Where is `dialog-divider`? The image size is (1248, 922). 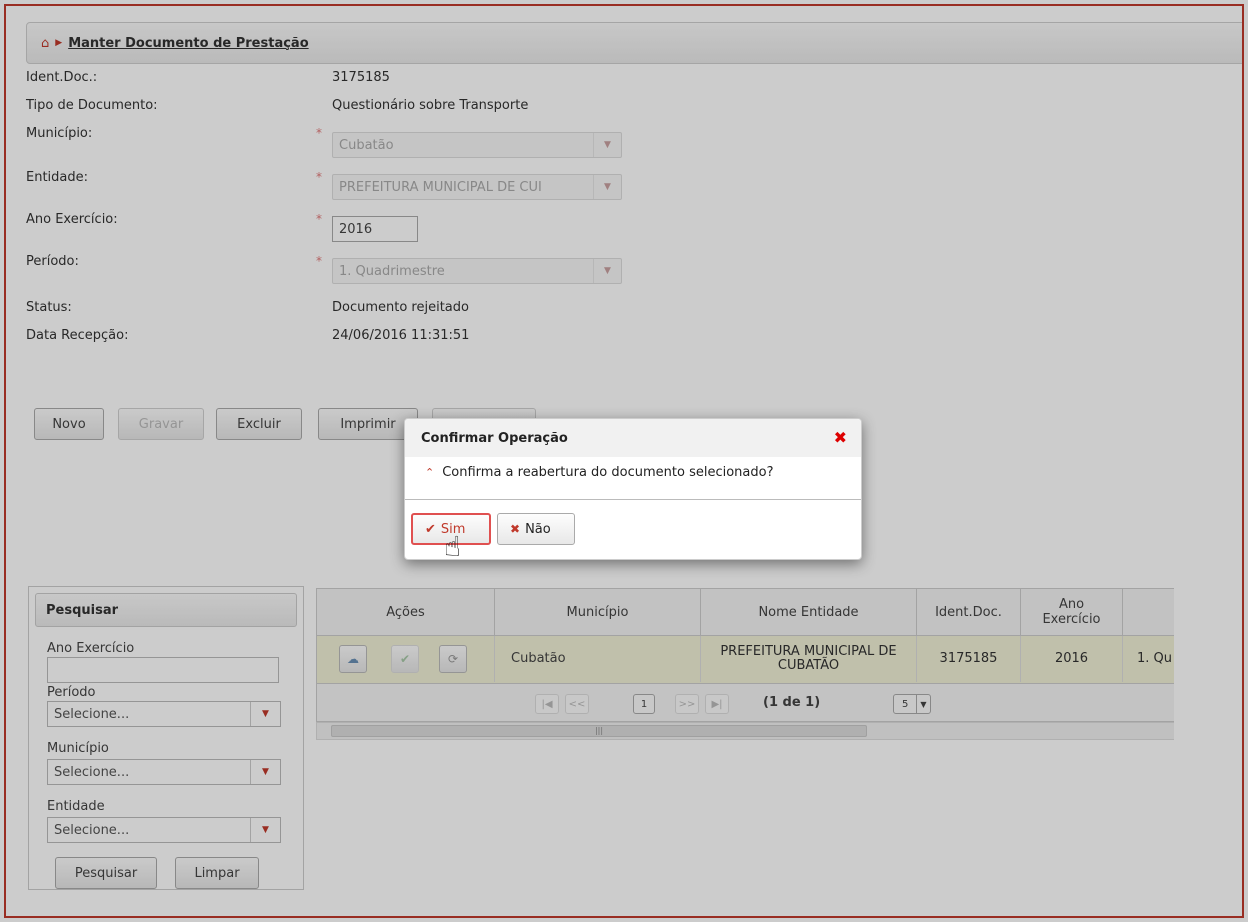 dialog-divider is located at coordinates (633, 499).